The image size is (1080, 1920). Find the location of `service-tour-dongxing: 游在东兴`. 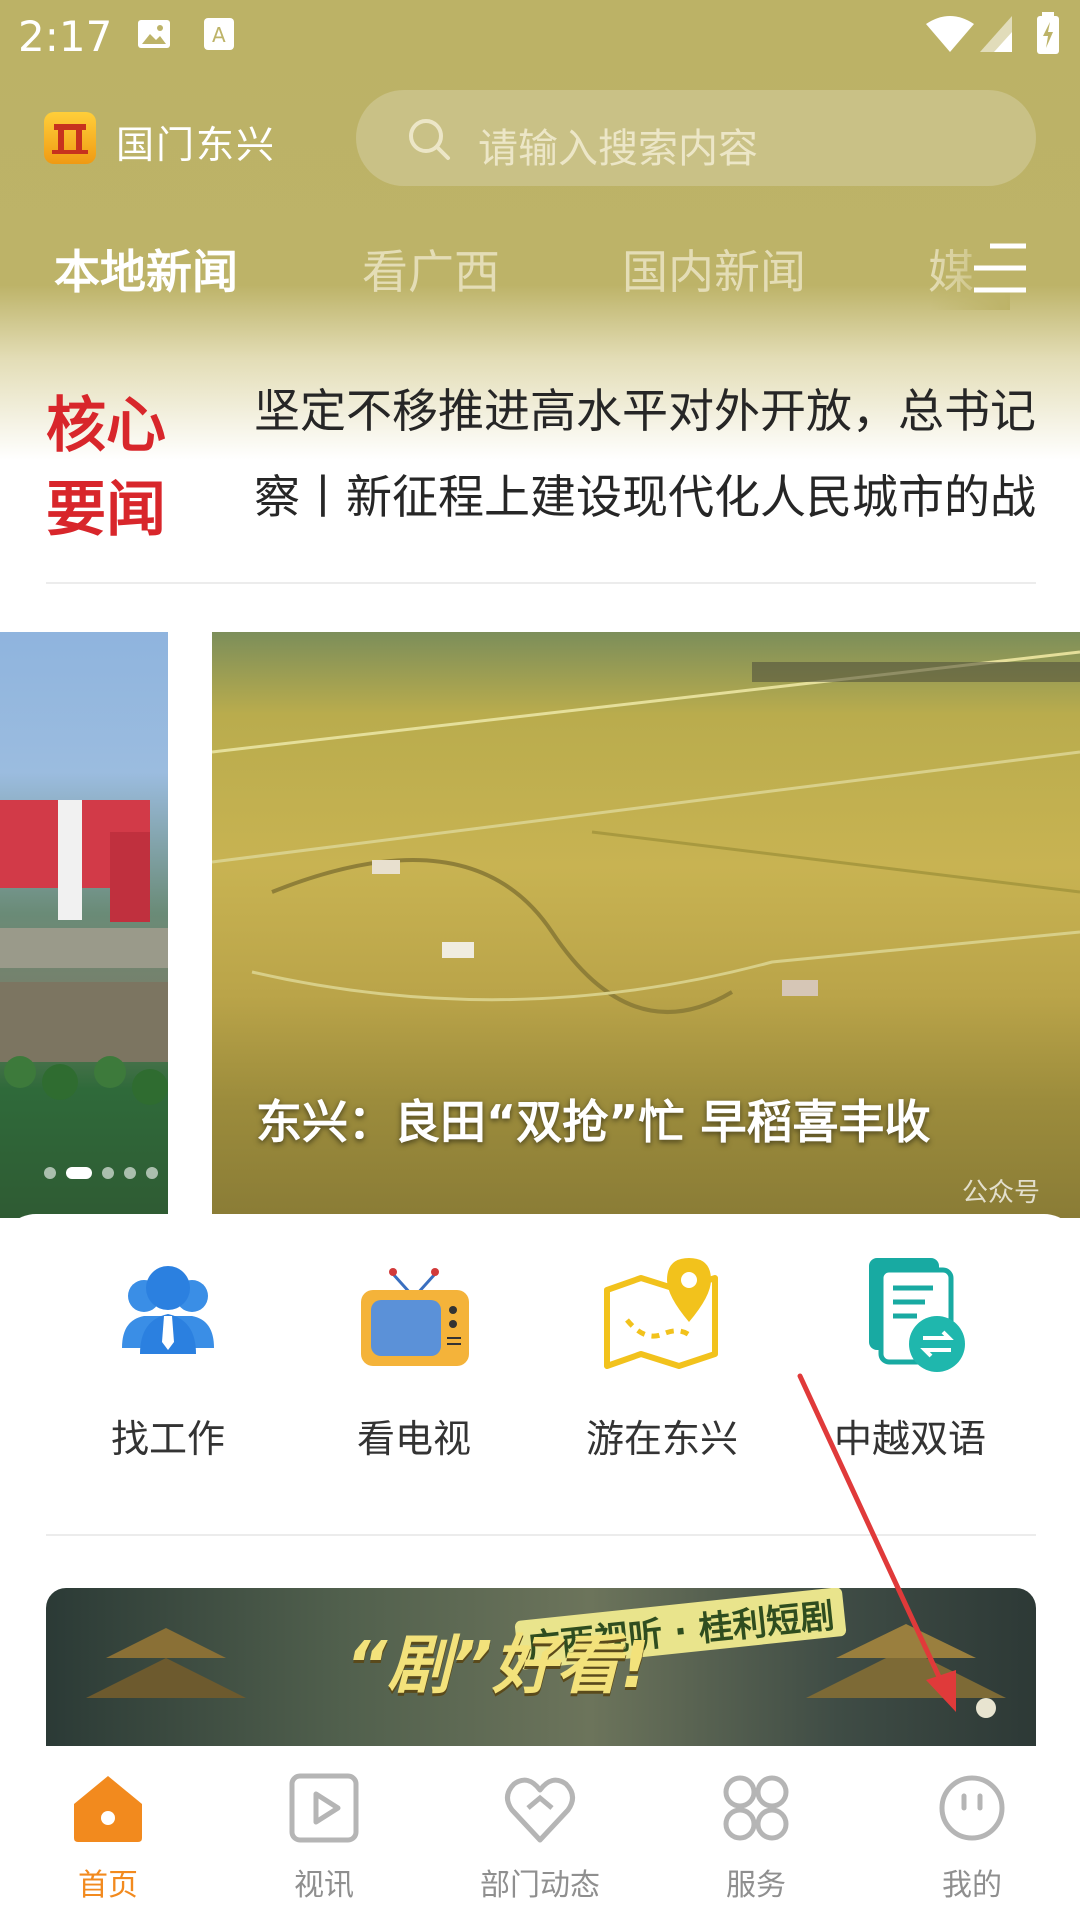

service-tour-dongxing: 游在东兴 is located at coordinates (662, 1360).